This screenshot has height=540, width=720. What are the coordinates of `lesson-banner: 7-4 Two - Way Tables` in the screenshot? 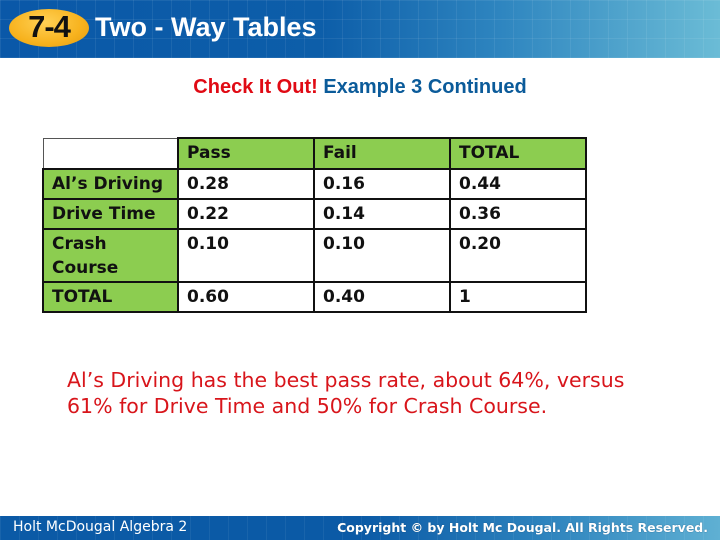 It's located at (360, 29).